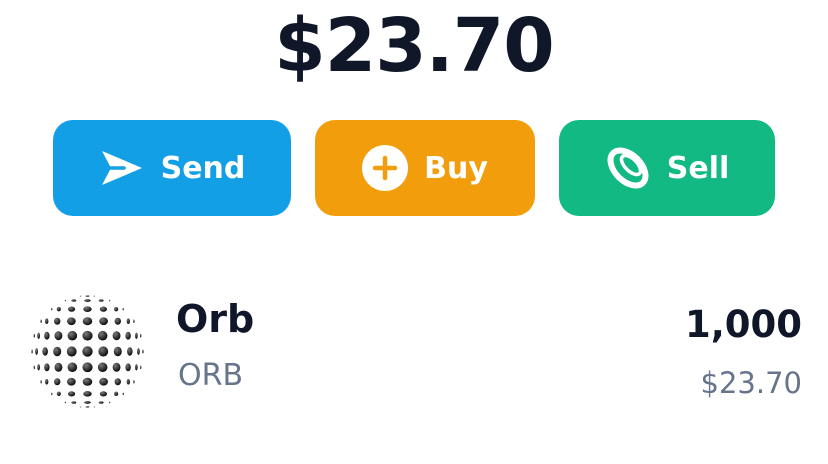 This screenshot has width=828, height=464. Describe the element at coordinates (751, 383) in the screenshot. I see `asset-value: $23.70` at that location.